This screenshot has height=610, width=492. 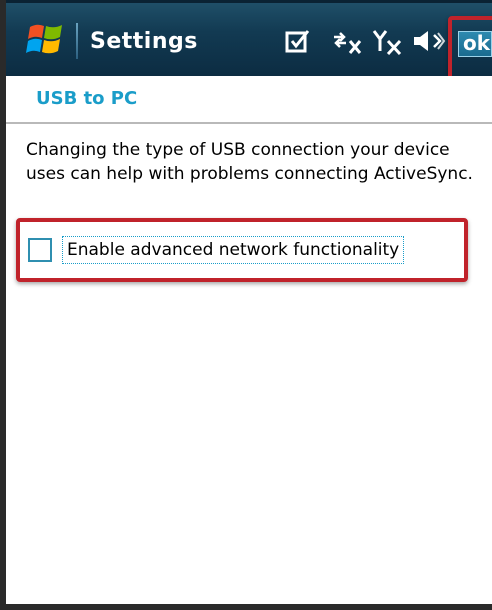 I want to click on checkbox-label: Enable advanced network functionality, so click(x=233, y=250).